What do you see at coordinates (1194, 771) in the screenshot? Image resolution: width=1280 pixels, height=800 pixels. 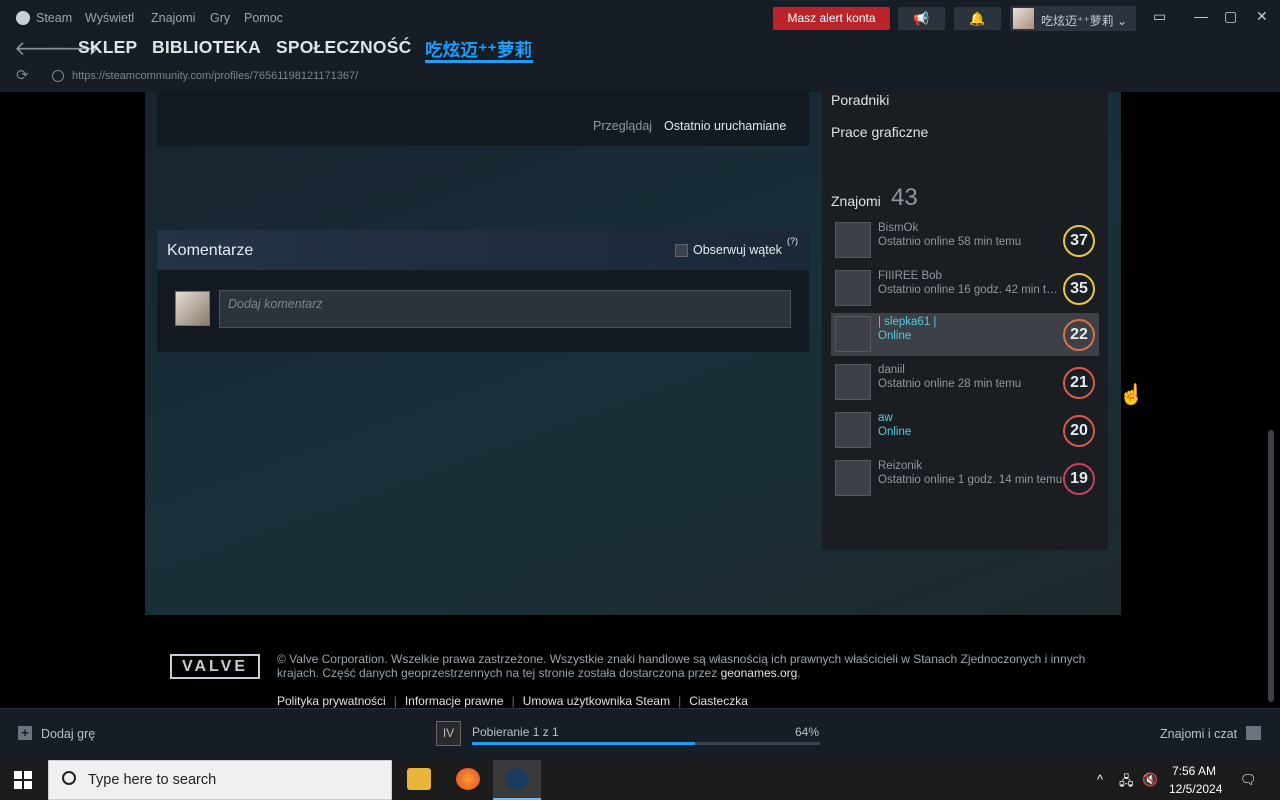 I see `clock-time: 7:56 AM` at bounding box center [1194, 771].